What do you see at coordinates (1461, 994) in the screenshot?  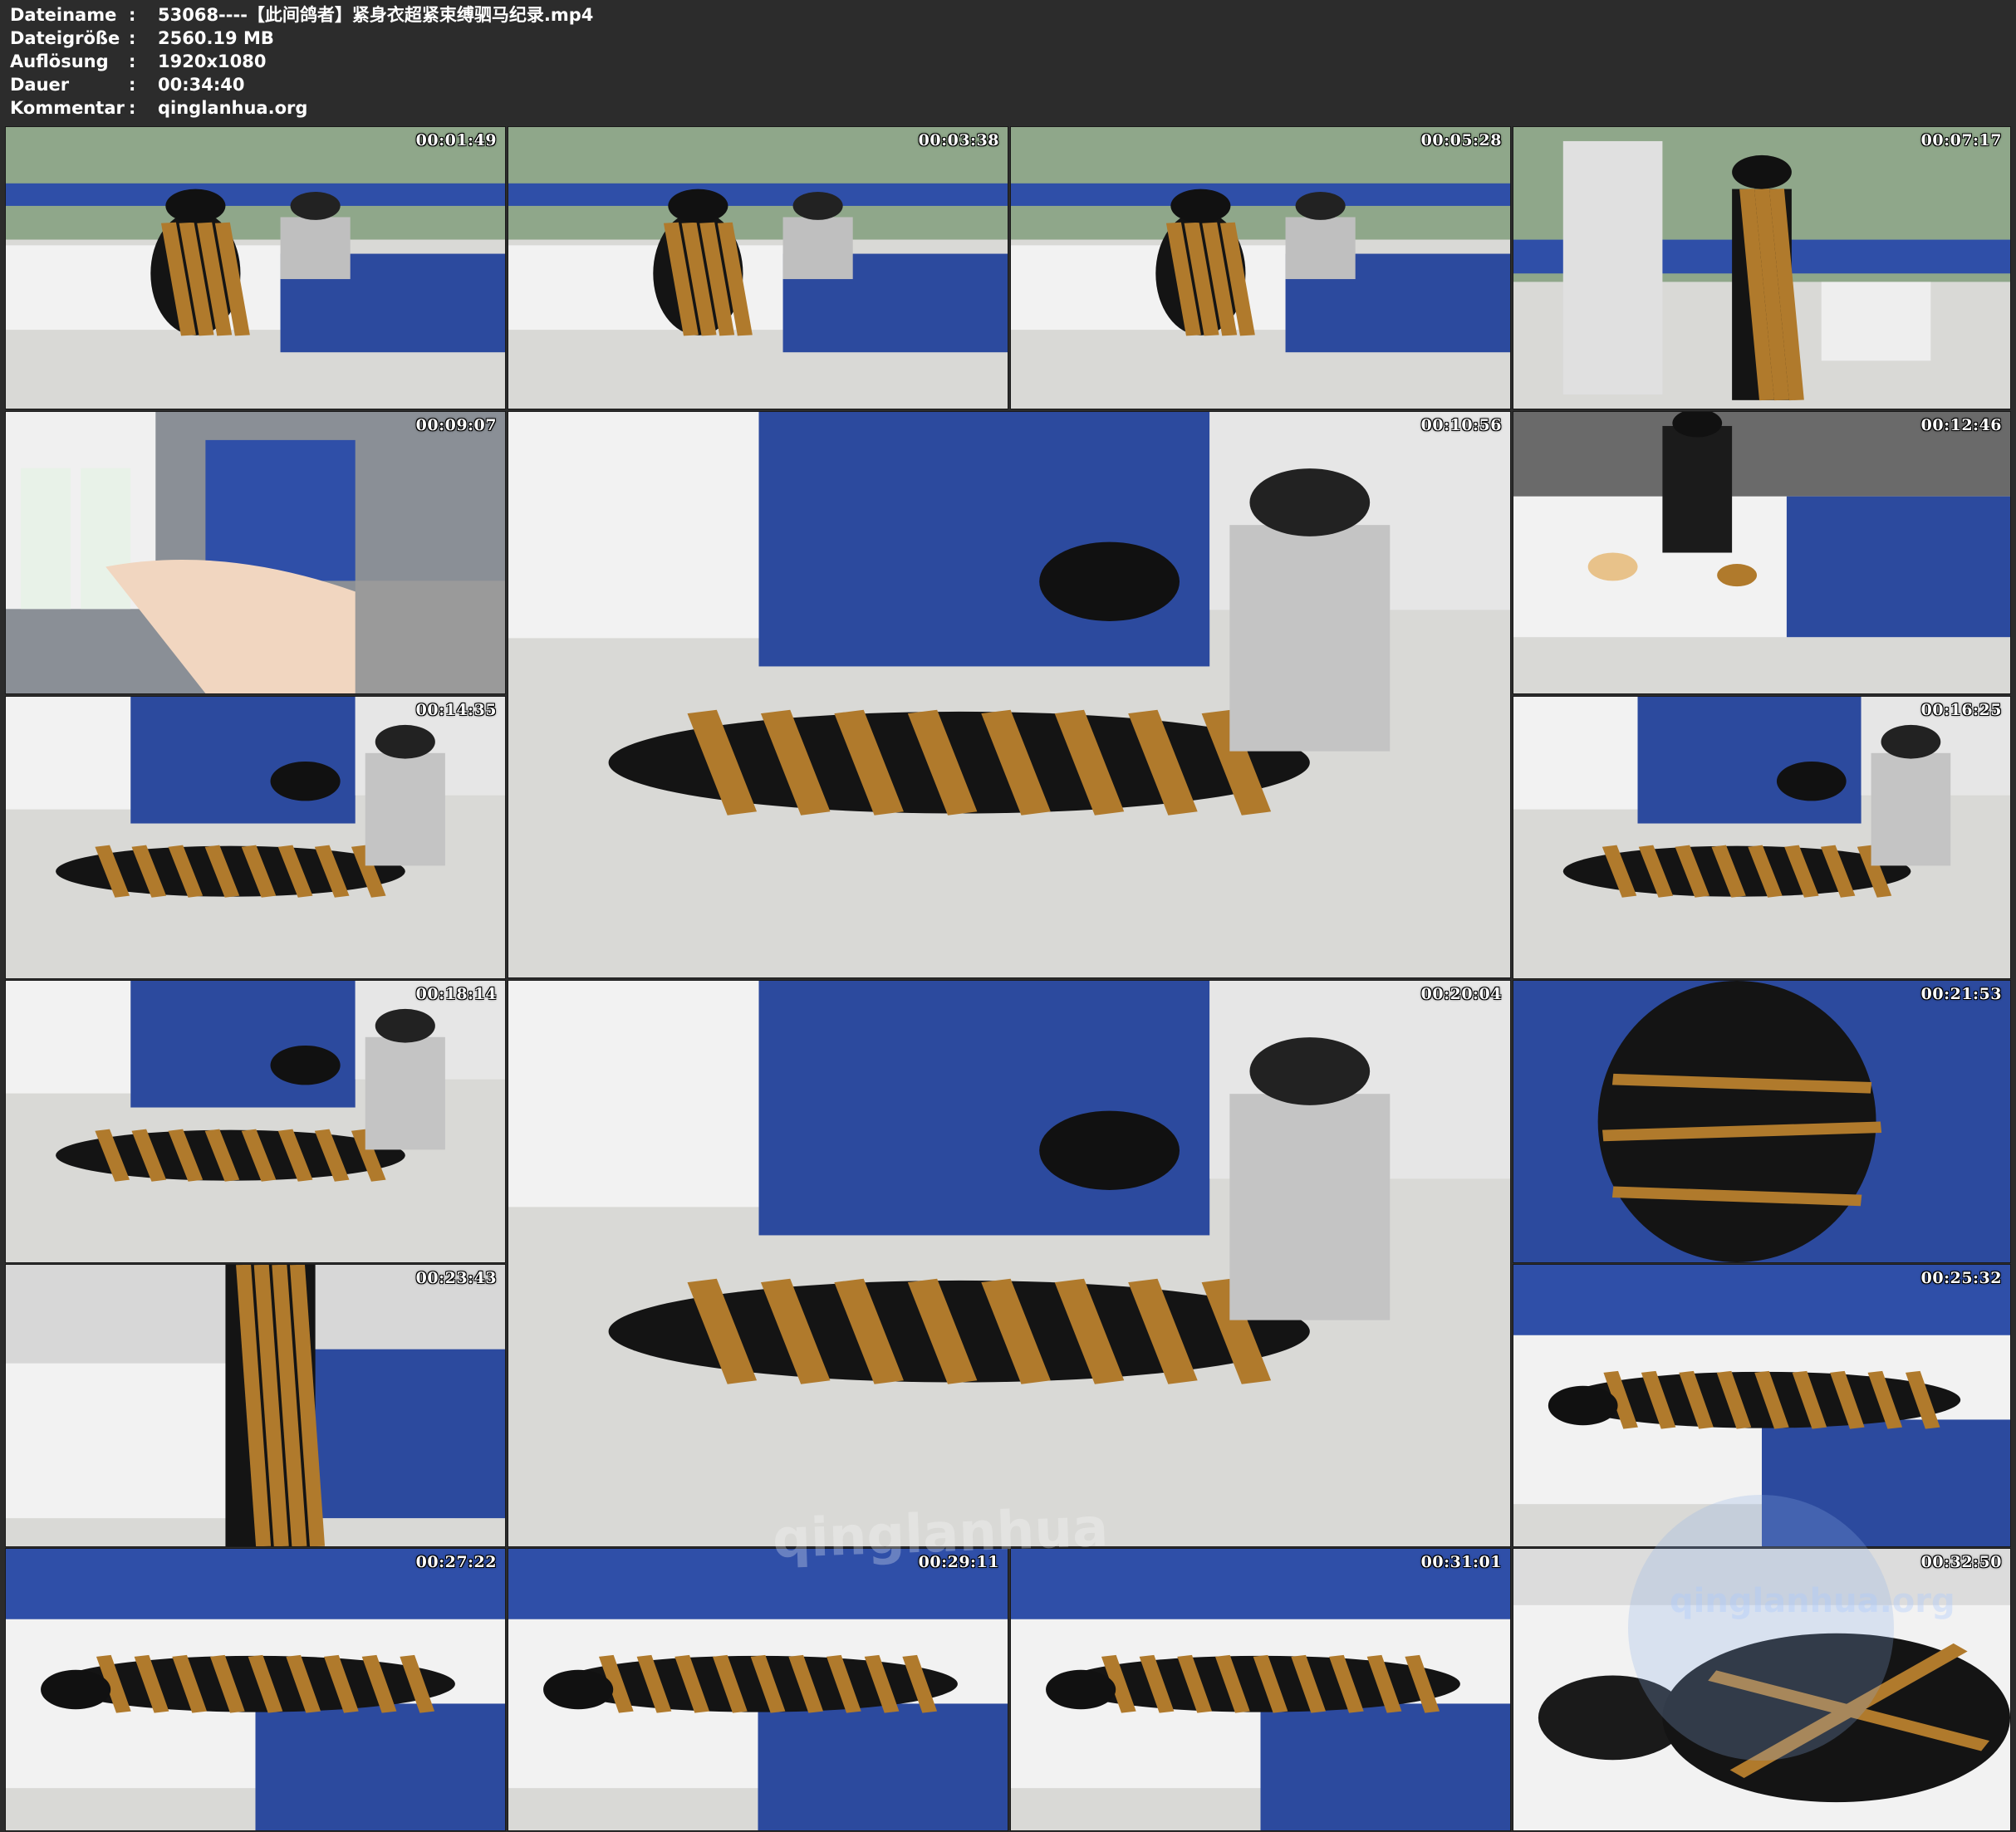 I see `thumbnail-timestamp: 00:20:04` at bounding box center [1461, 994].